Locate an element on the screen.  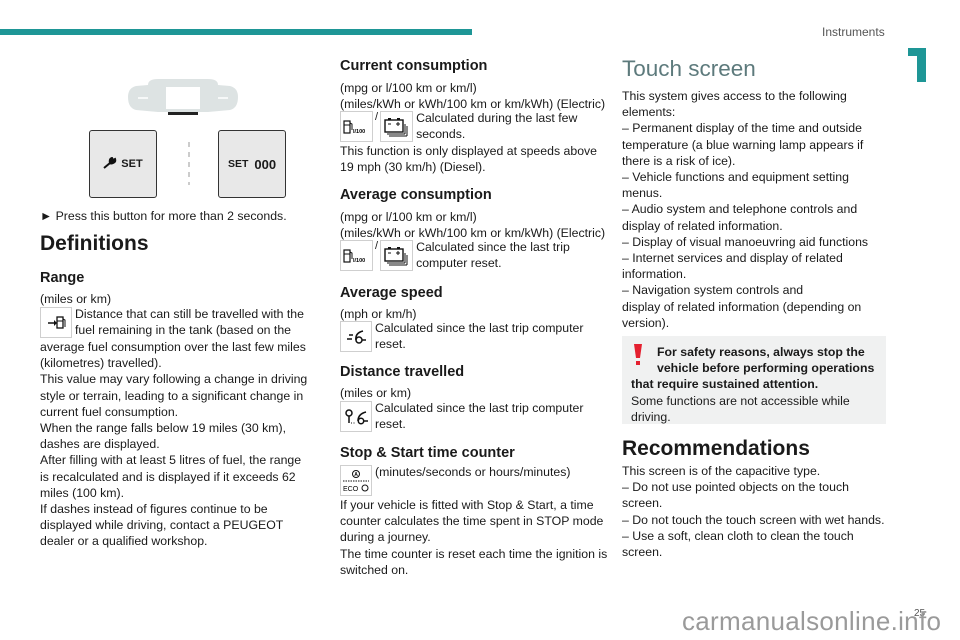
current-body-line: 19 mph (30 km/h) (Diesel). is located at coordinates (413, 167).